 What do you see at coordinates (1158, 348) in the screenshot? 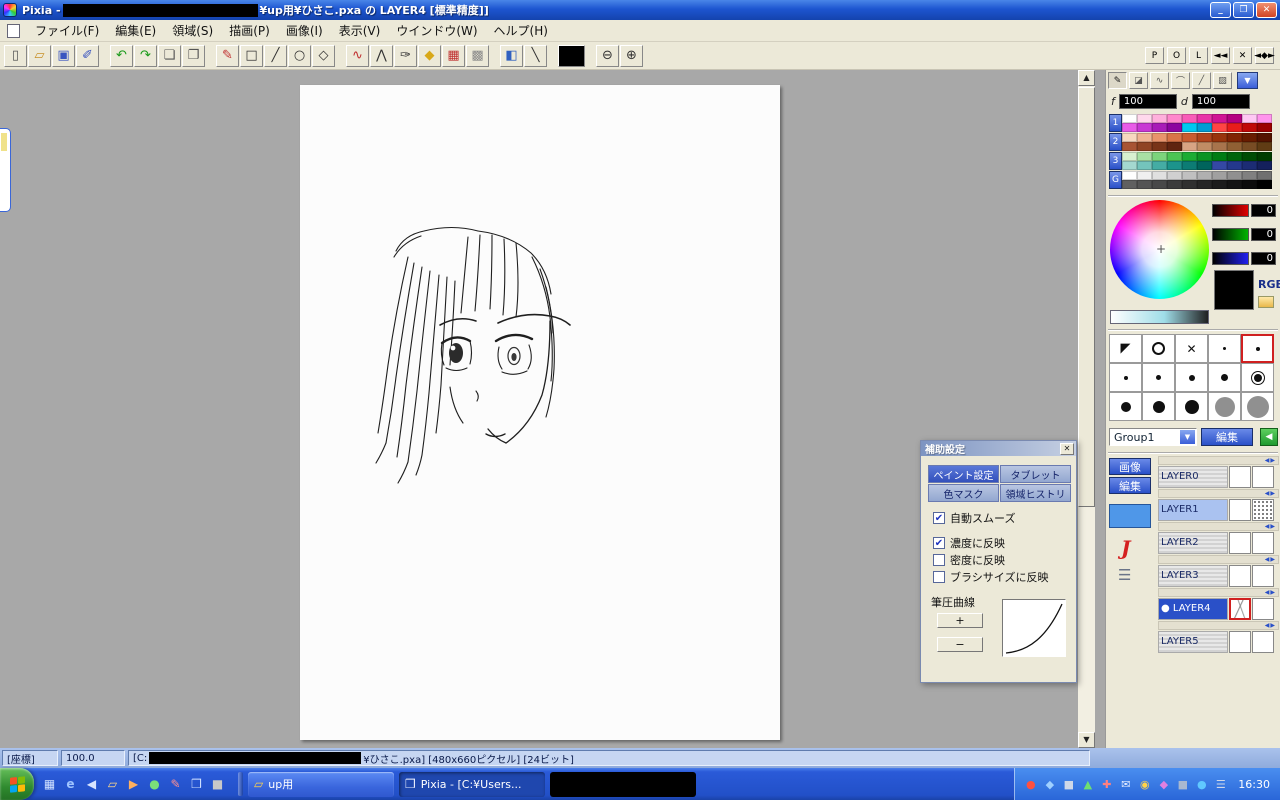
I see `brush-shape-circle` at bounding box center [1158, 348].